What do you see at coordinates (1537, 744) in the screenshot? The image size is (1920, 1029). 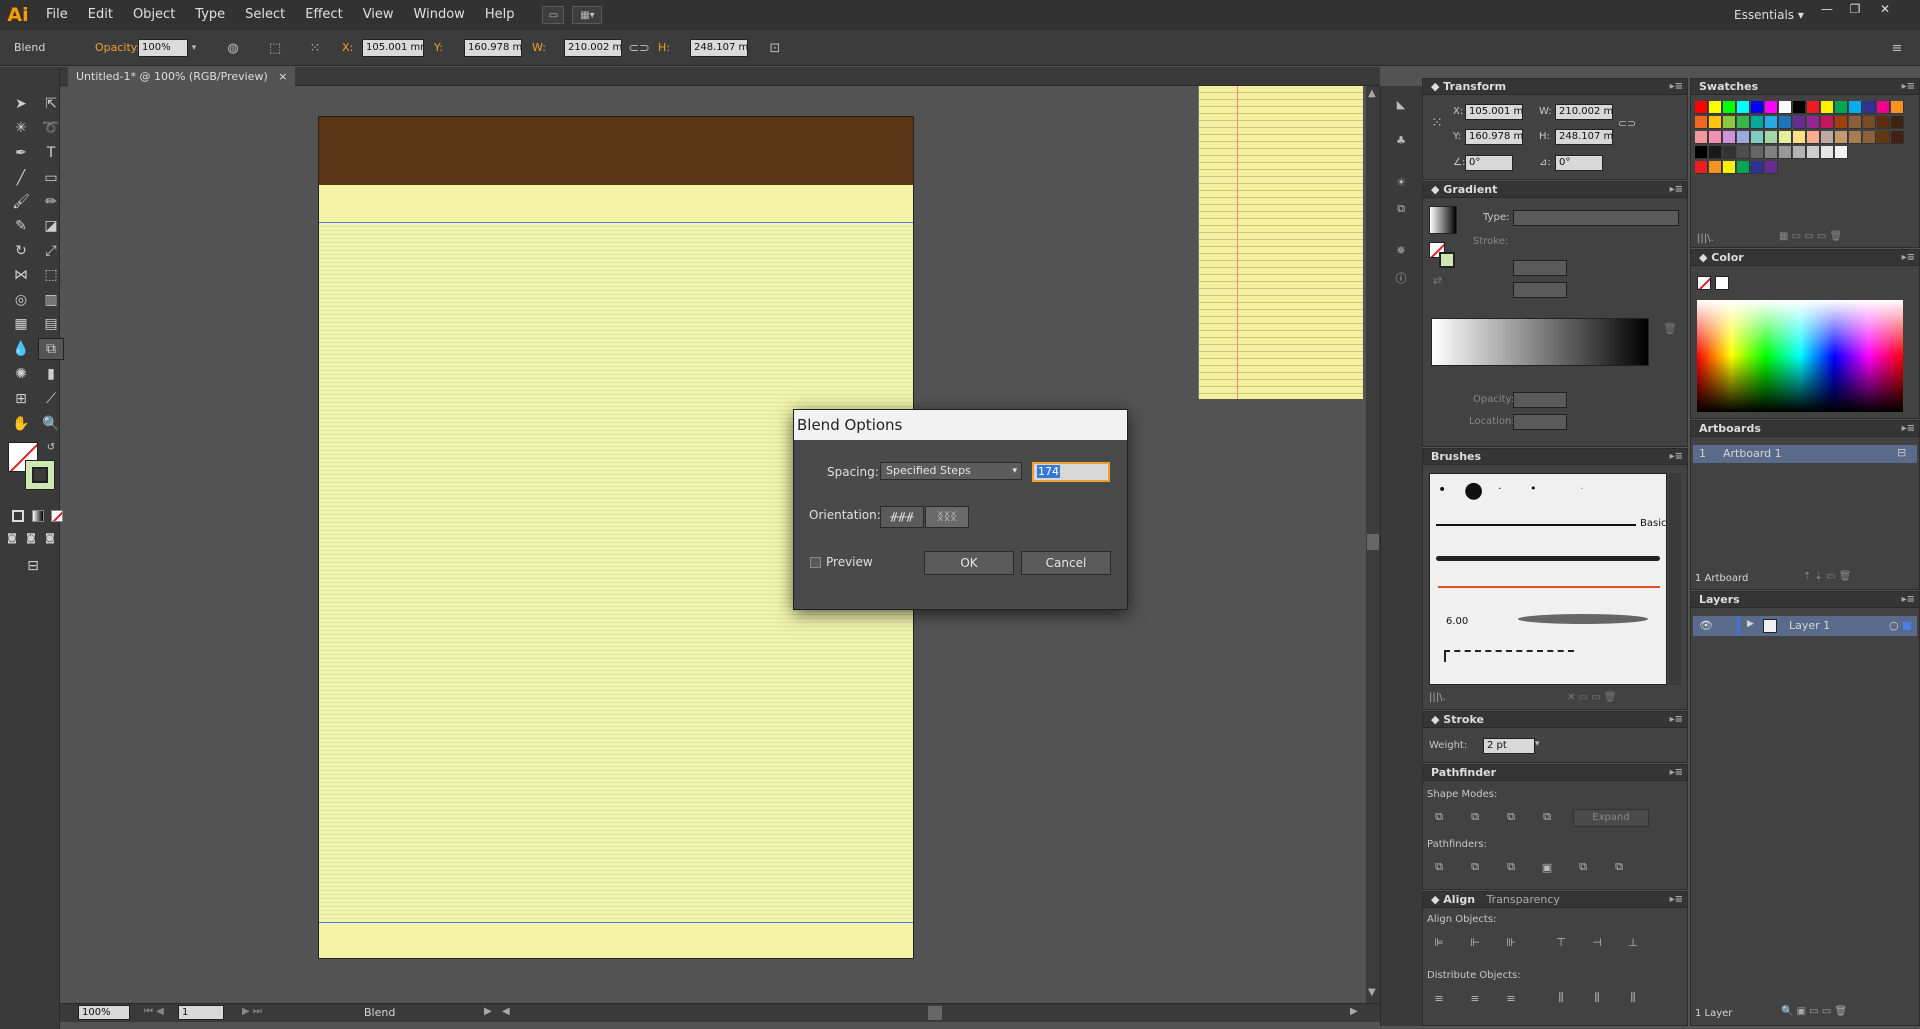 I see `chevron-down-icon: ▾` at bounding box center [1537, 744].